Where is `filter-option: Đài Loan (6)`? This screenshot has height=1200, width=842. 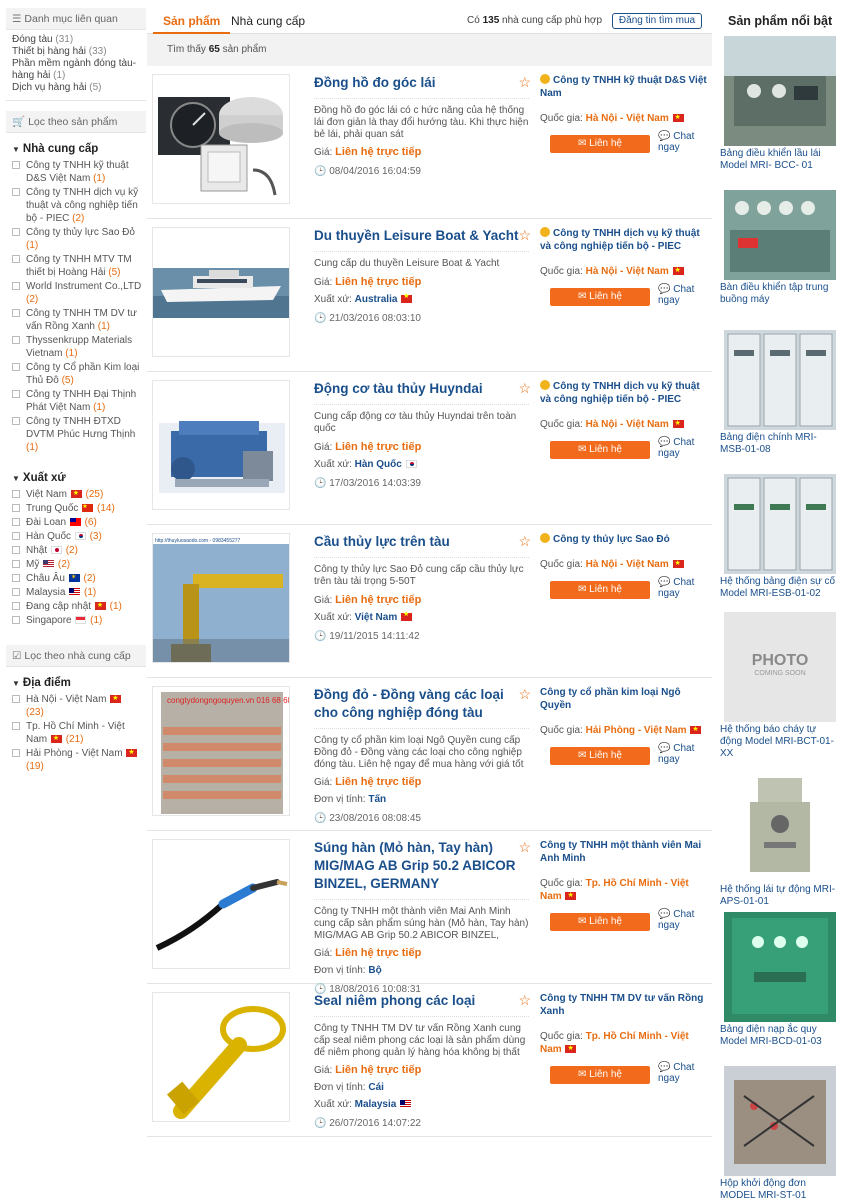 filter-option: Đài Loan (6) is located at coordinates (76, 522).